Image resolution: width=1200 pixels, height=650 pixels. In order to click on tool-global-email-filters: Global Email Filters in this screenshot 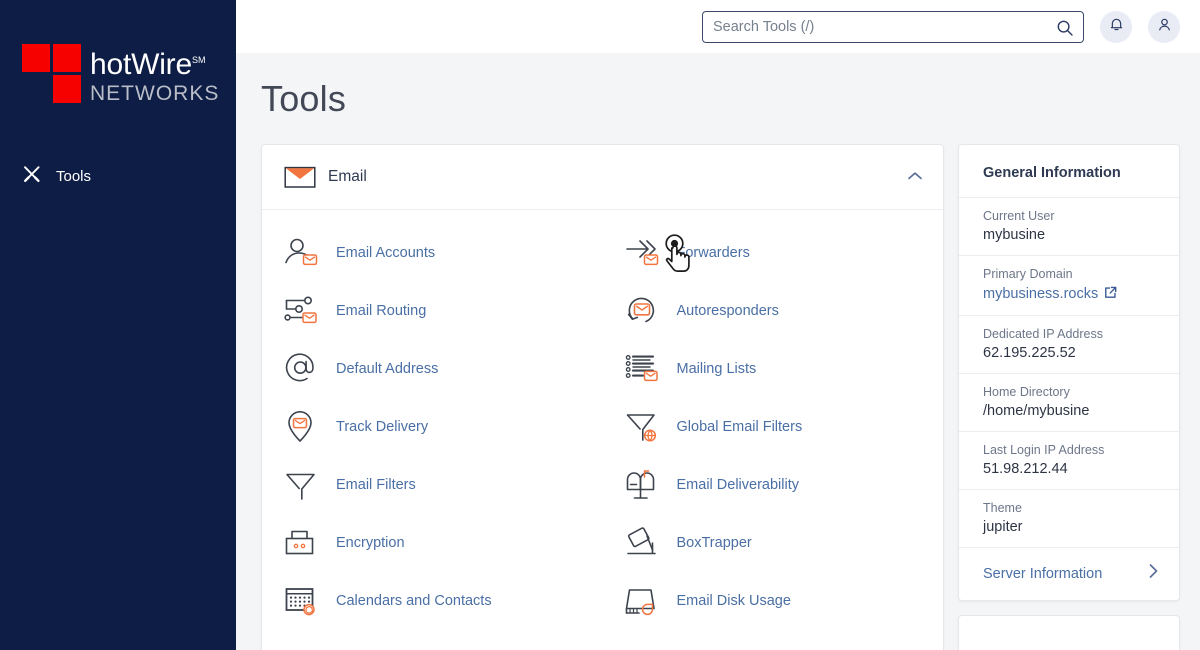, I will do `click(773, 427)`.